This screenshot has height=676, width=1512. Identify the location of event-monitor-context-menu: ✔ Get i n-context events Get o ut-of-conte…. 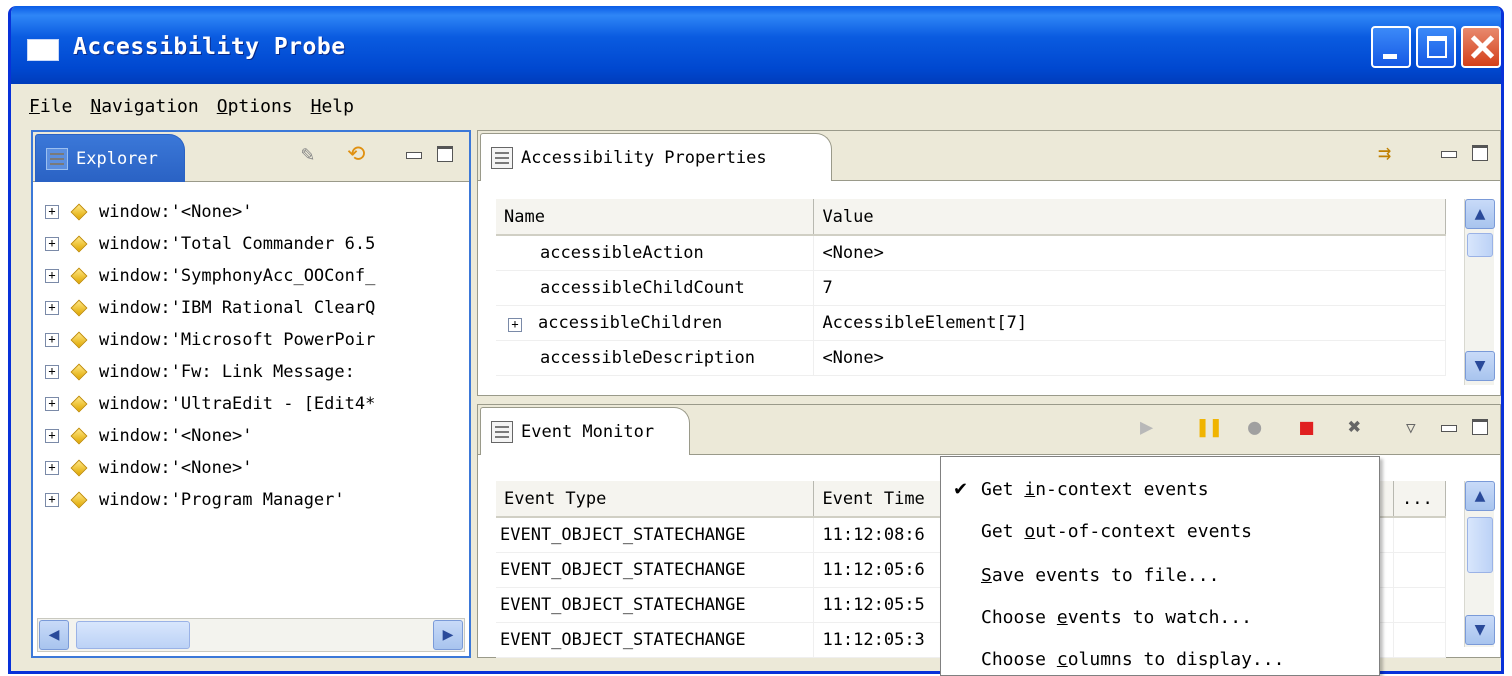
(1160, 566).